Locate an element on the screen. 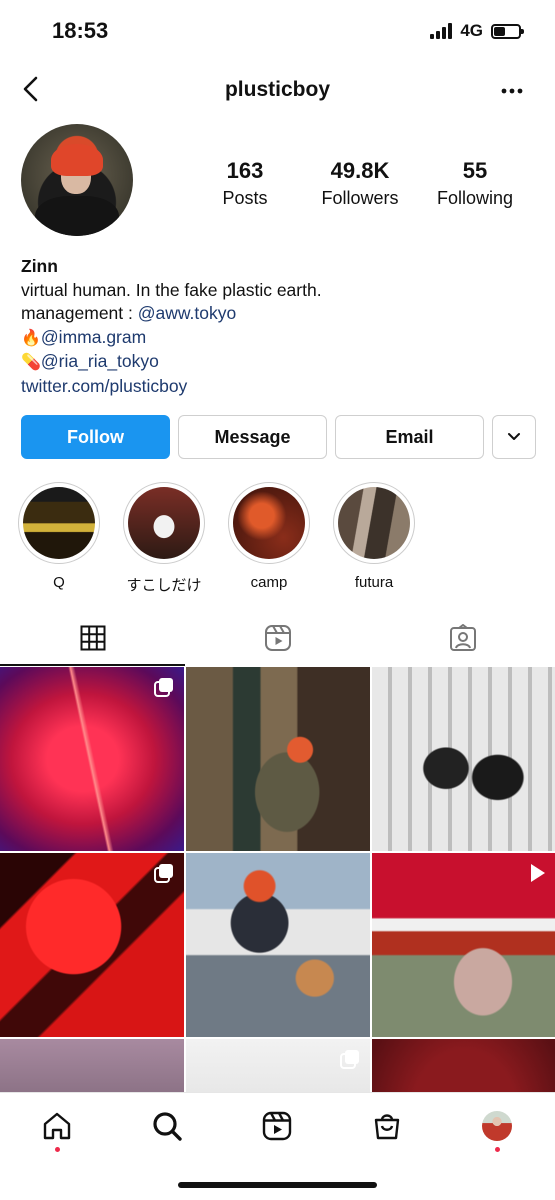  profile-stats: 163 Posts 49.8K Followers 55 Following is located at coordinates (360, 183).